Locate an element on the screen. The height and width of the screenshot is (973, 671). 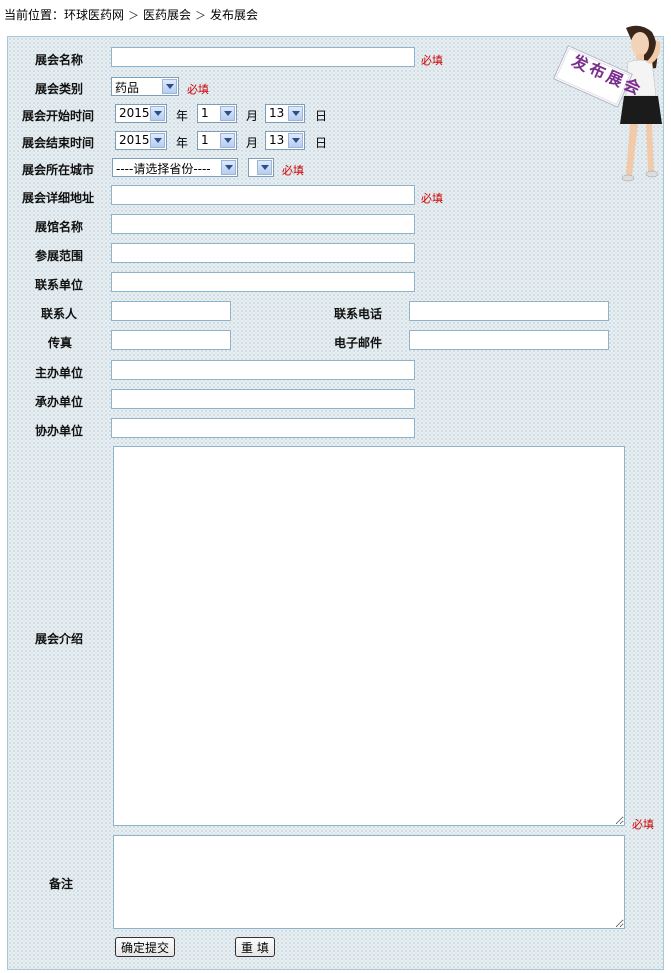
city-select is located at coordinates (261, 167).